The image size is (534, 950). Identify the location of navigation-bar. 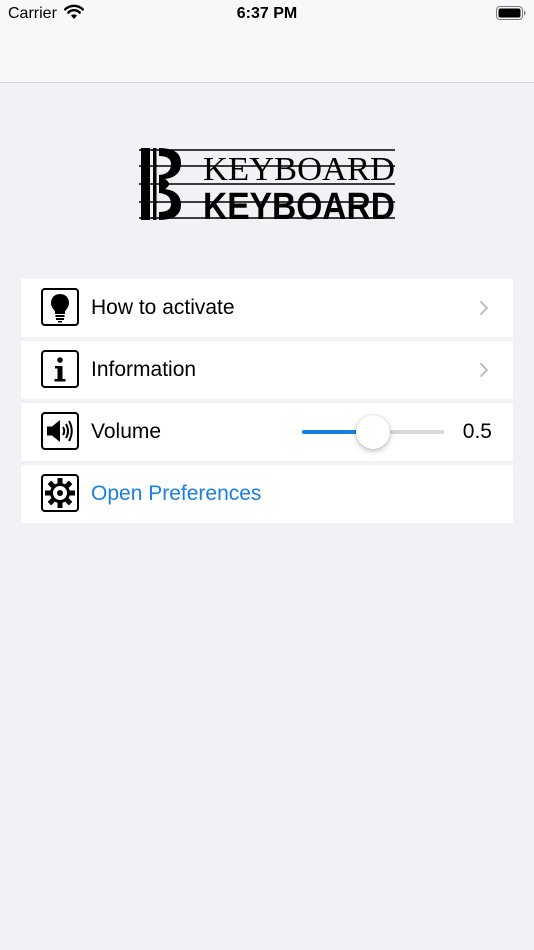
(267, 55).